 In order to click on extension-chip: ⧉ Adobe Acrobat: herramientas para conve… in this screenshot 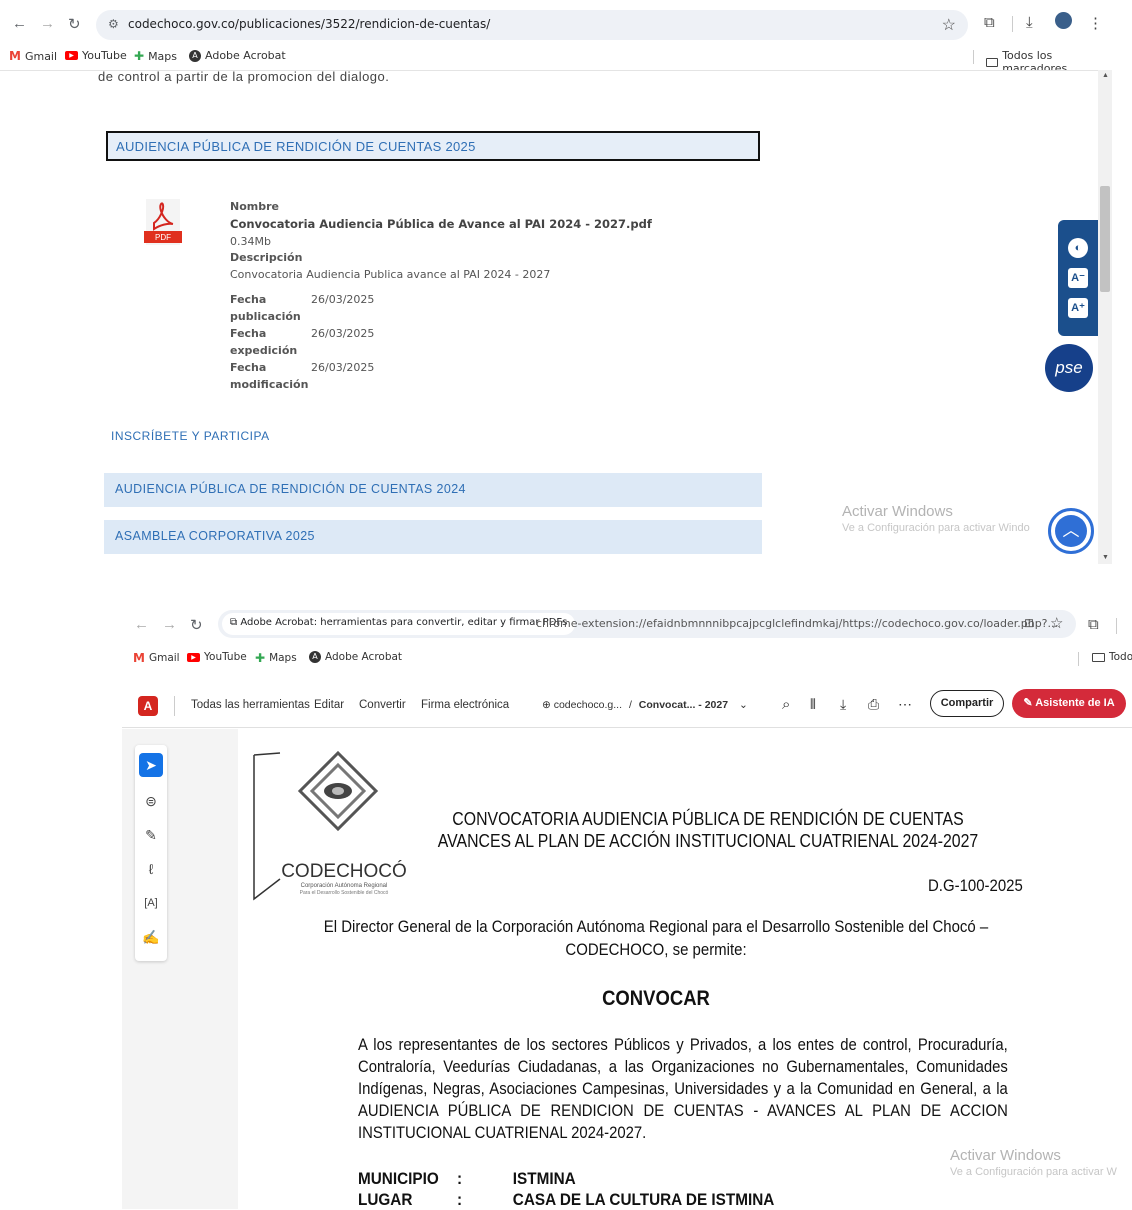, I will do `click(399, 624)`.